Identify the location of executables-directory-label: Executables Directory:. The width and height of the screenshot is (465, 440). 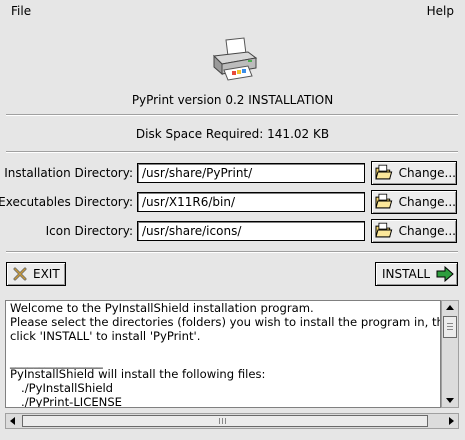
(66, 202).